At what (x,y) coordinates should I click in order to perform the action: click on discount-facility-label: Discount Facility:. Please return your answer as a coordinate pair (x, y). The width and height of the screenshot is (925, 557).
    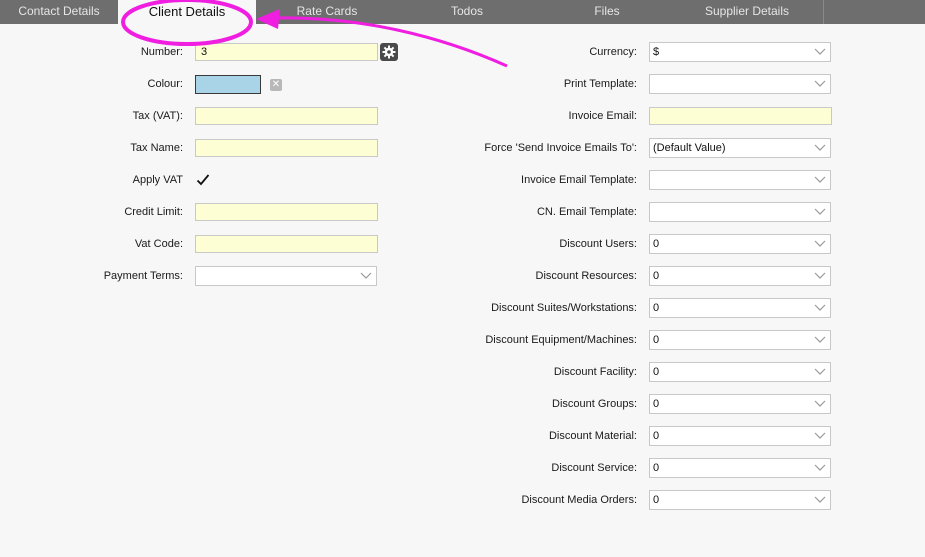
    Looking at the image, I should click on (595, 372).